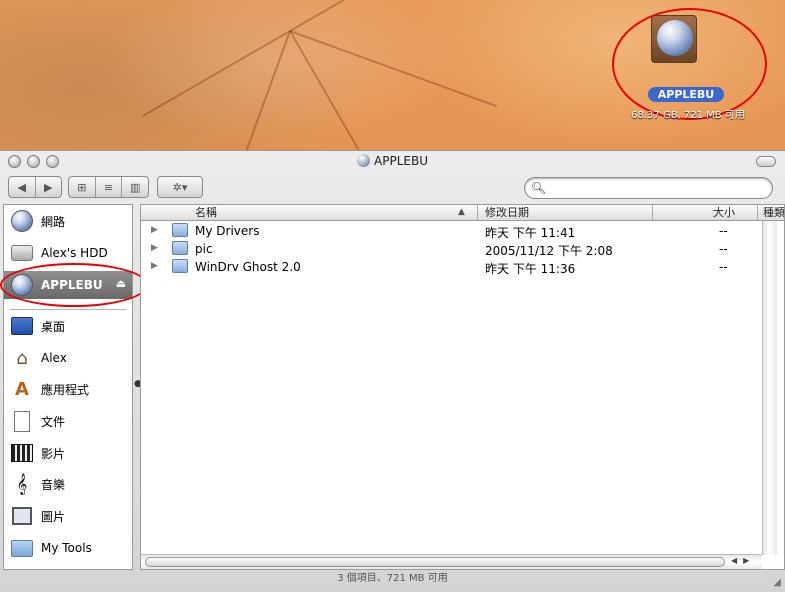 The width and height of the screenshot is (785, 592). I want to click on file-name: pic, so click(204, 249).